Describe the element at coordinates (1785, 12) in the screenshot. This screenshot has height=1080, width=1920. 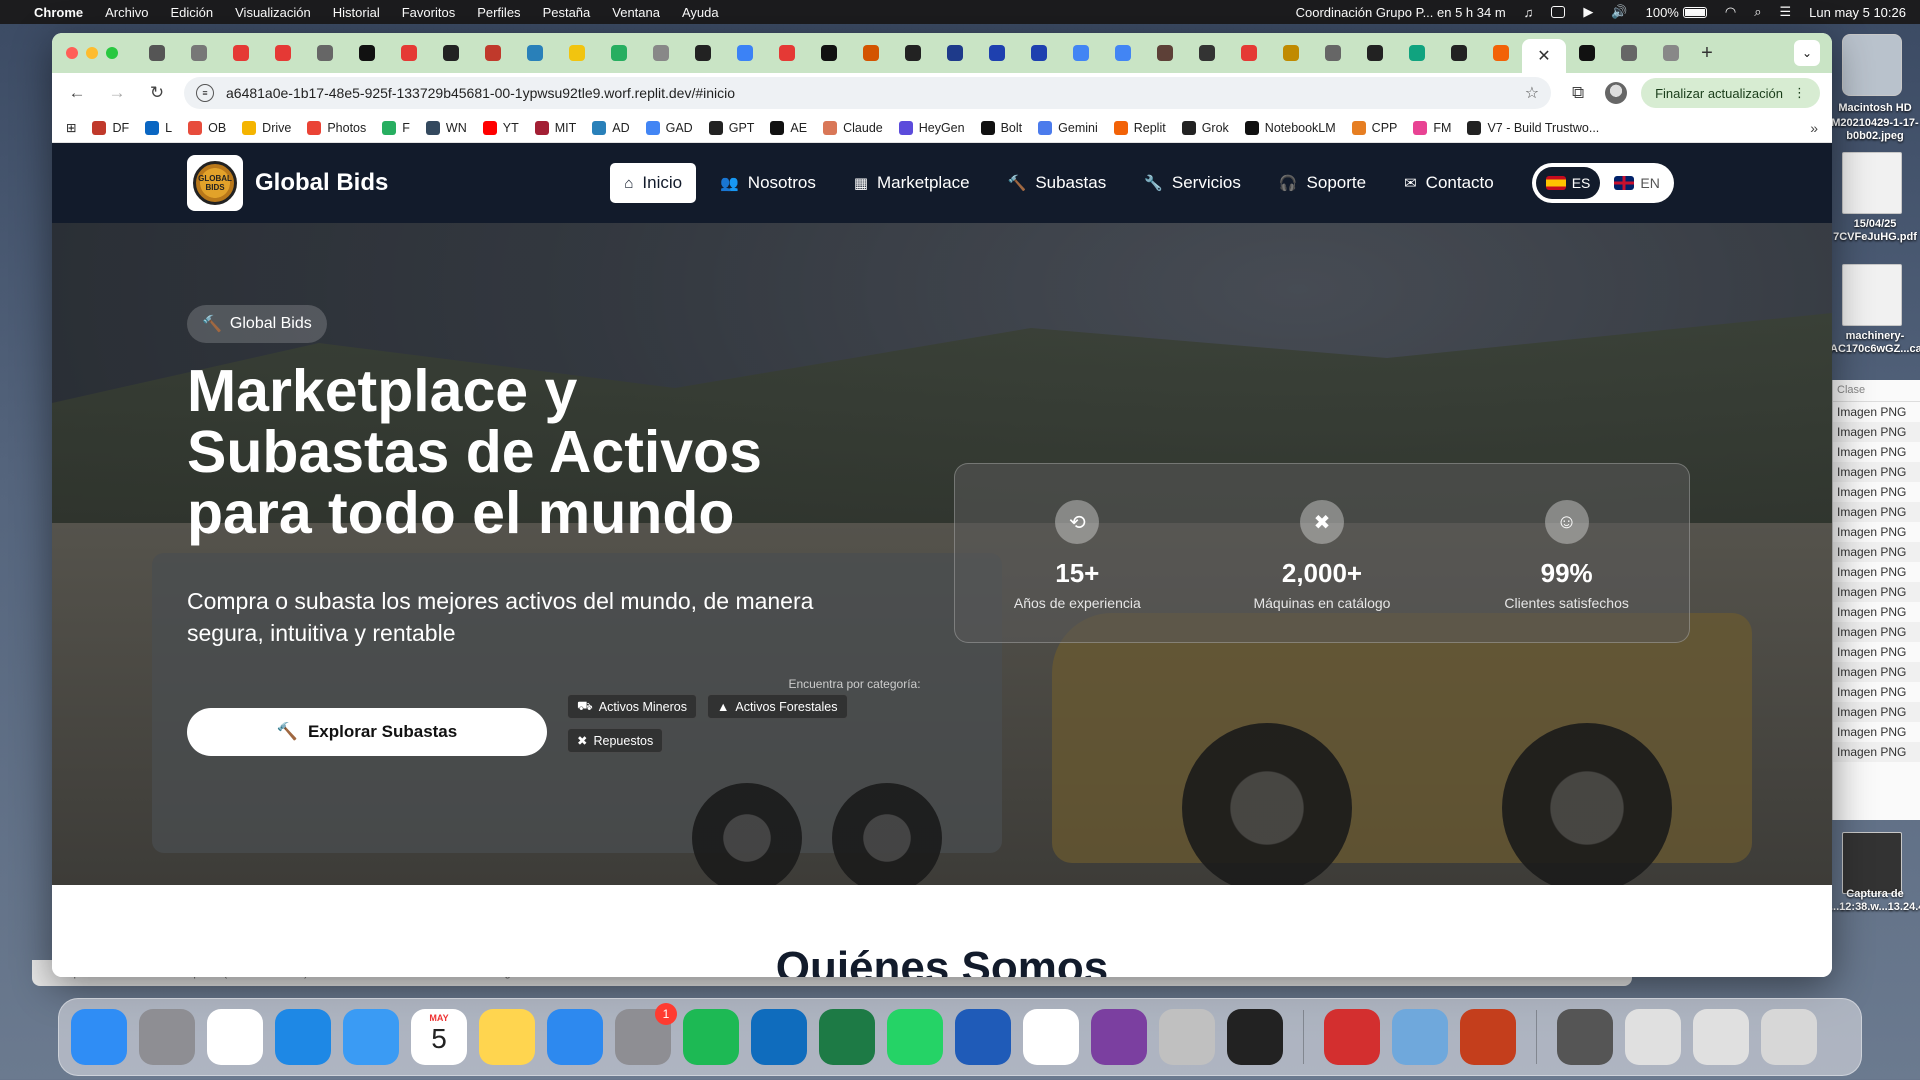
I see `control-center-icon: ☰` at that location.